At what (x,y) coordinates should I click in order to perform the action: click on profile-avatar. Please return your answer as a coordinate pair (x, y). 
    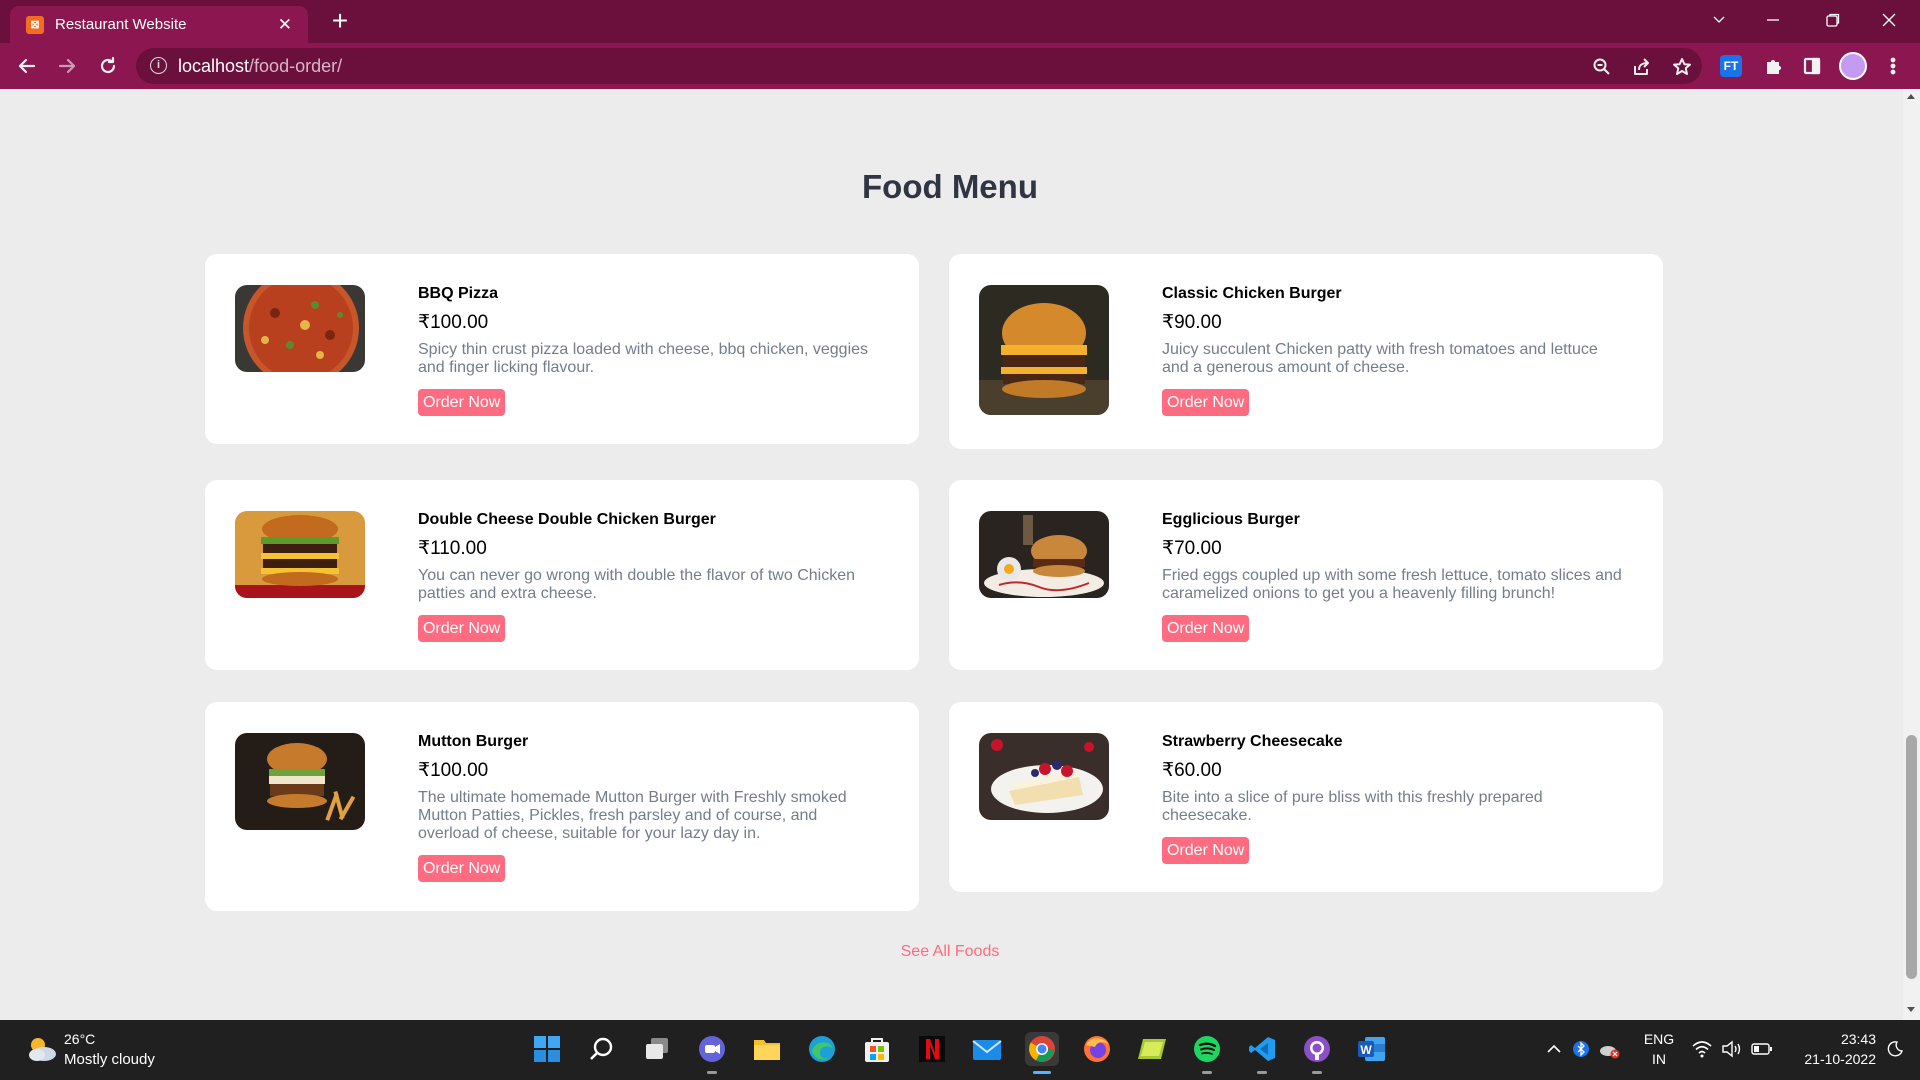
    Looking at the image, I should click on (1853, 66).